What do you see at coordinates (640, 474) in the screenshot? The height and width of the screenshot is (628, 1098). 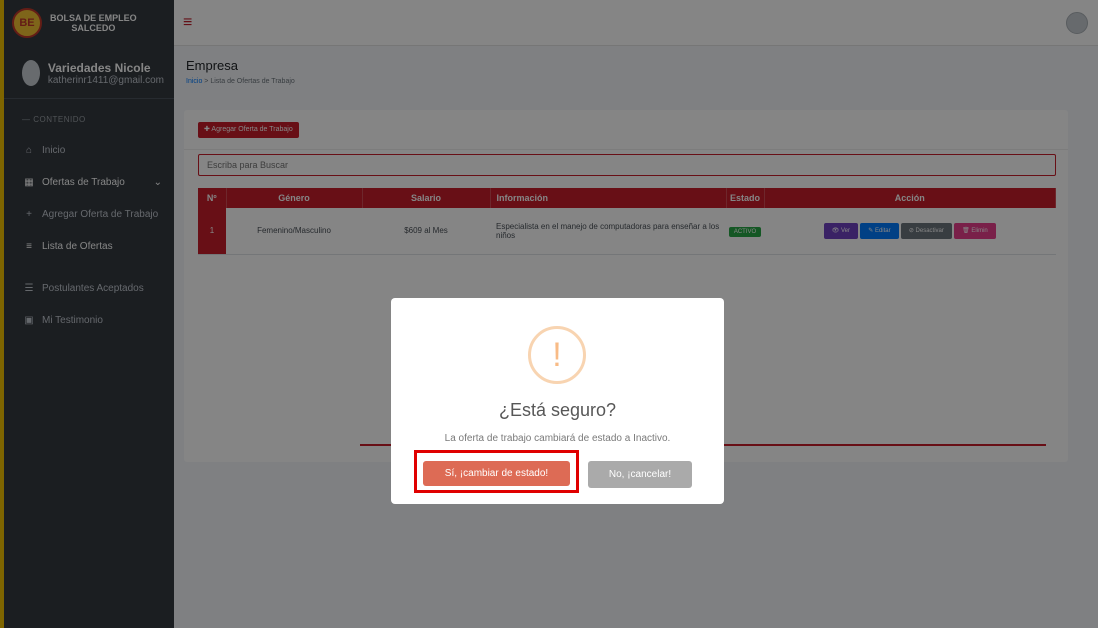 I see `cancel-button: No, ¡cancelar!` at bounding box center [640, 474].